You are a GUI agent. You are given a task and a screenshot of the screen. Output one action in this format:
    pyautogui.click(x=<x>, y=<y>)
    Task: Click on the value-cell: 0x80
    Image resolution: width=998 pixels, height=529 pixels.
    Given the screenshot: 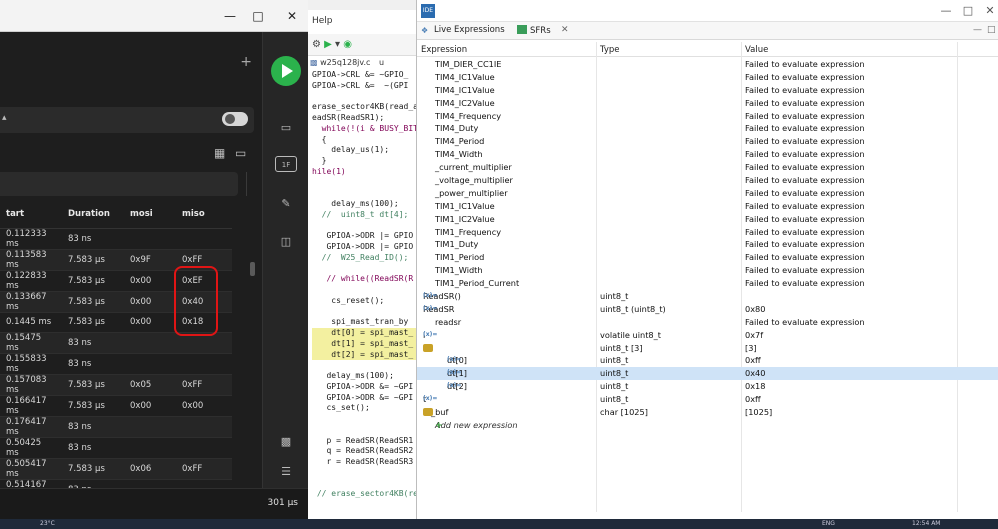 What is the action you would take?
    pyautogui.click(x=755, y=309)
    